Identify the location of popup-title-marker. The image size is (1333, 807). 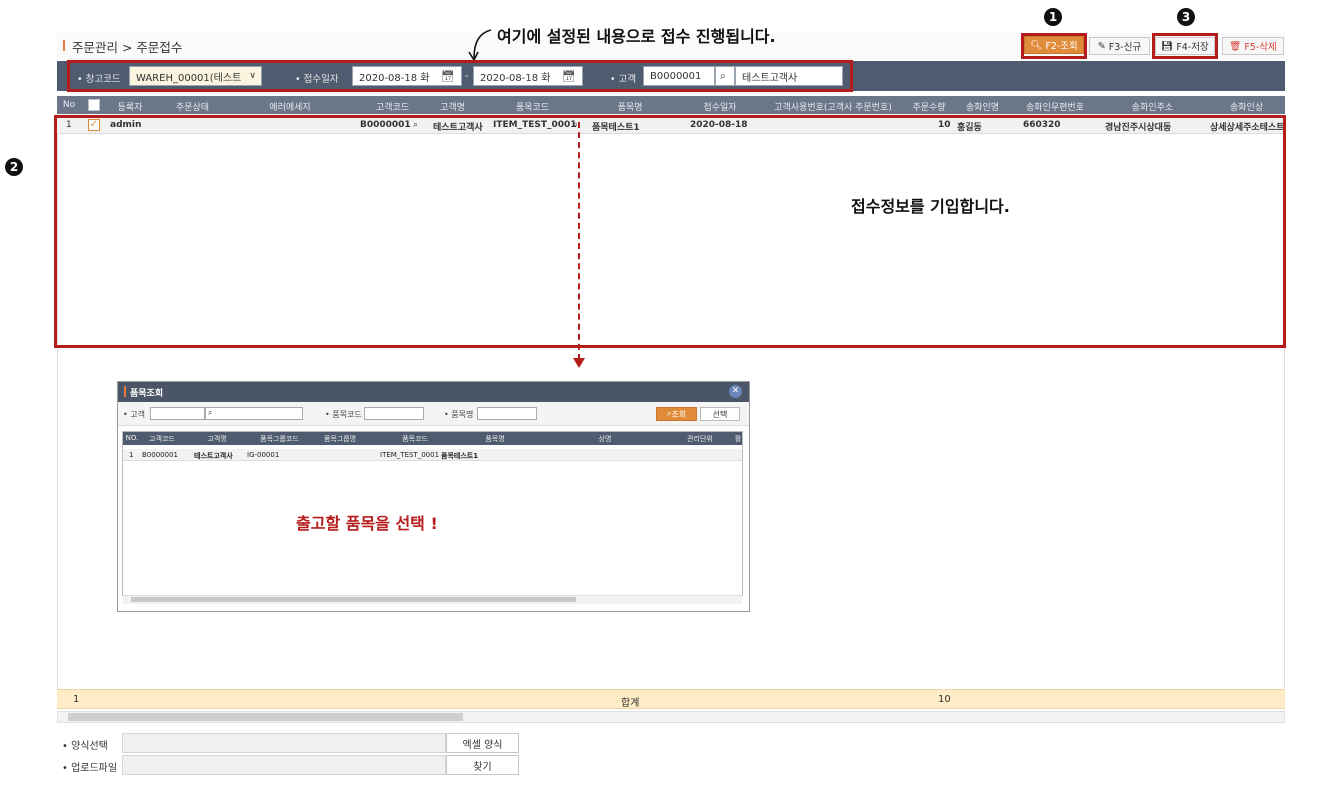
(125, 391).